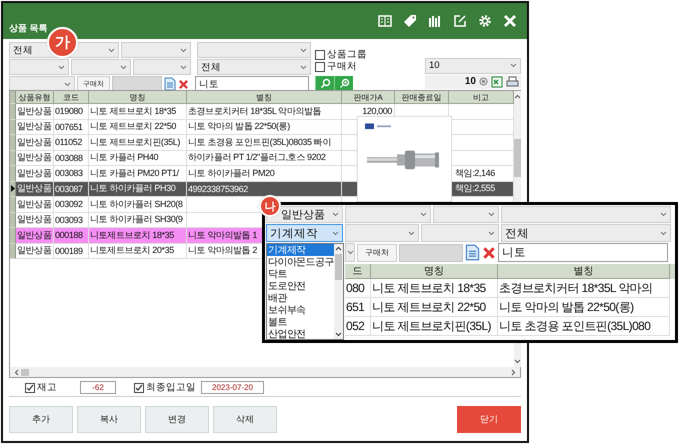 Image resolution: width=680 pixels, height=444 pixels. What do you see at coordinates (223, 235) in the screenshot?
I see `table-cell: 니토 악마의발톱 1` at bounding box center [223, 235].